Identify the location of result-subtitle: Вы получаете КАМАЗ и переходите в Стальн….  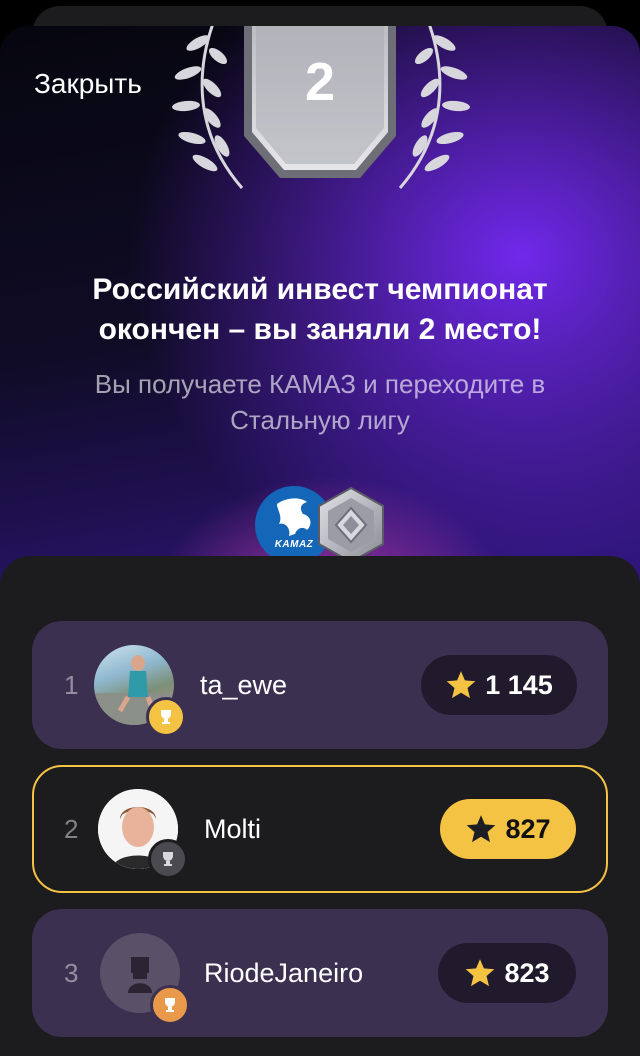
(320, 402).